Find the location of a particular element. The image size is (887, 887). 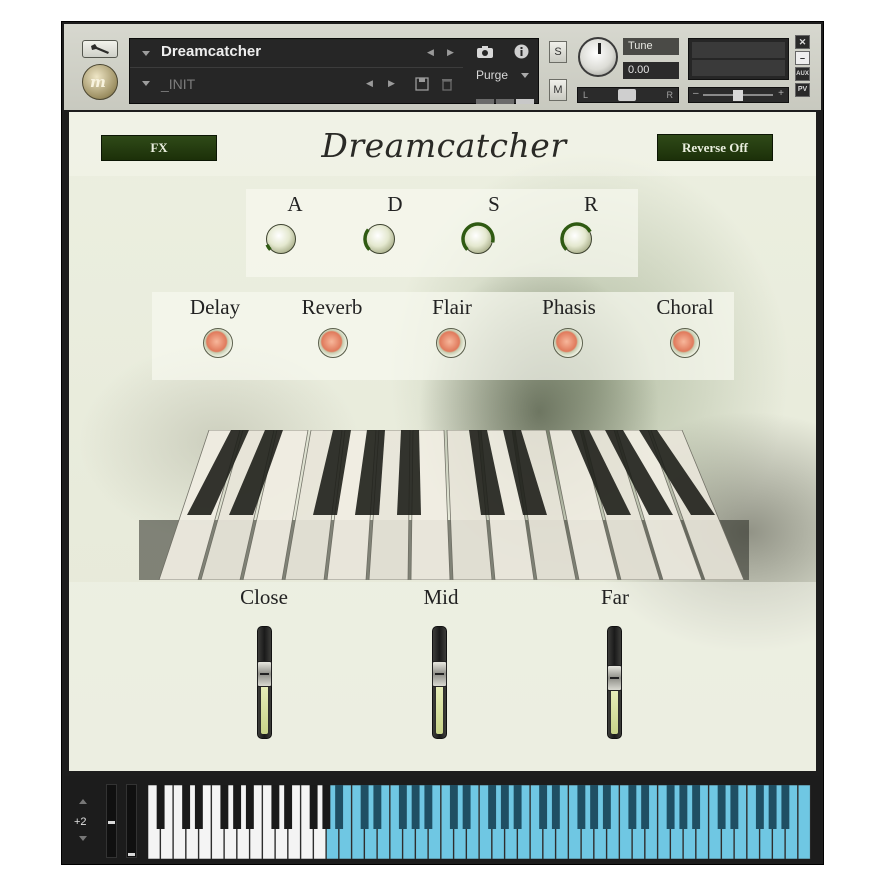

phasis-knob is located at coordinates (568, 343).